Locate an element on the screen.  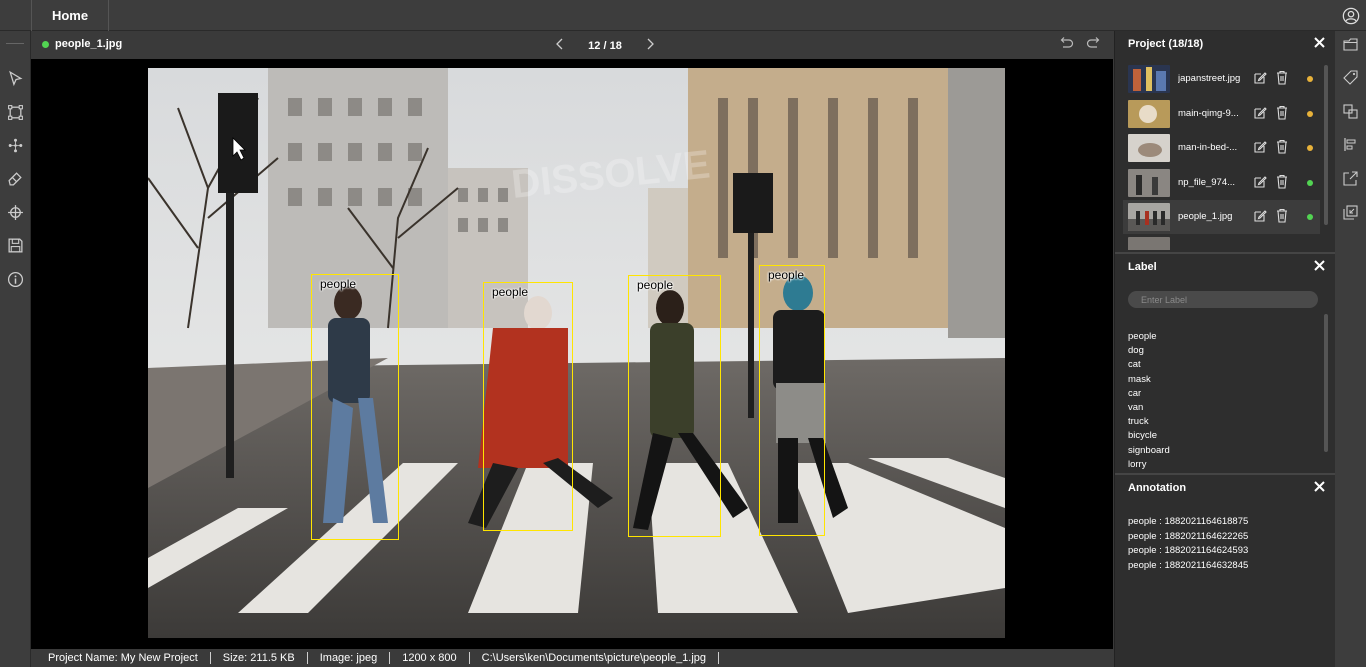
status-file-size: Size: 211.5 KB is located at coordinates (259, 658).